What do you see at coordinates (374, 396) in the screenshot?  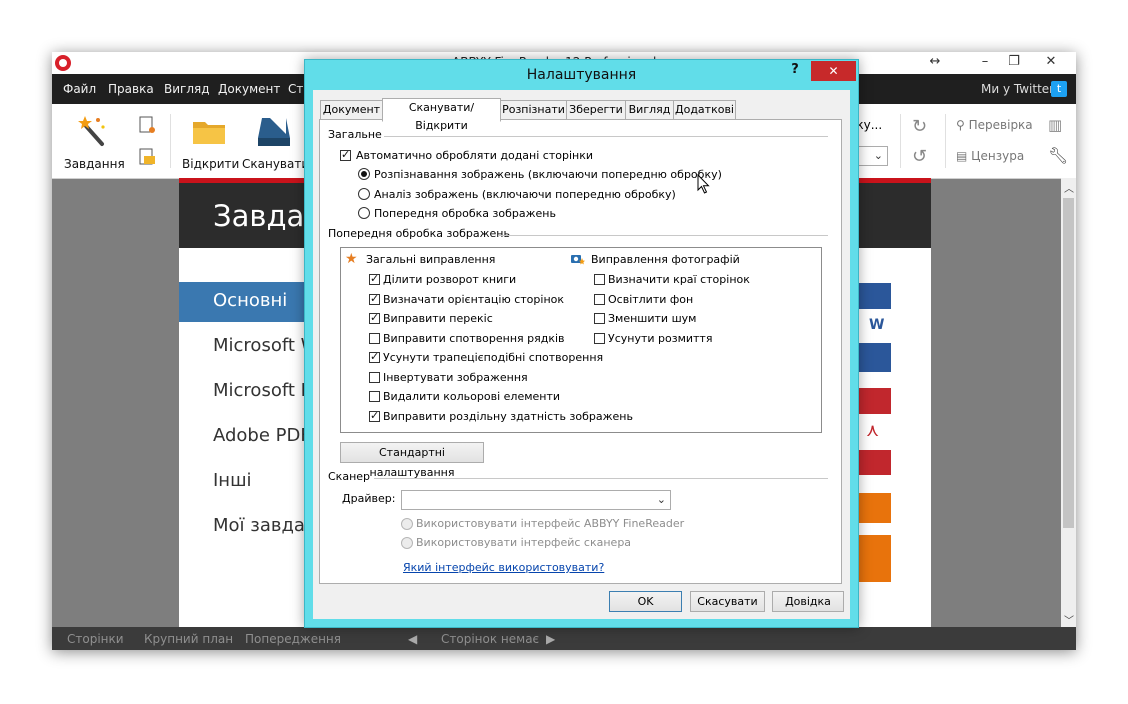 I see `remove-color-checkbox` at bounding box center [374, 396].